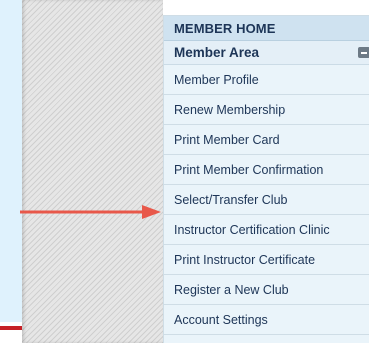 This screenshot has width=369, height=343. Describe the element at coordinates (11, 161) in the screenshot. I see `left-panel-background` at that location.